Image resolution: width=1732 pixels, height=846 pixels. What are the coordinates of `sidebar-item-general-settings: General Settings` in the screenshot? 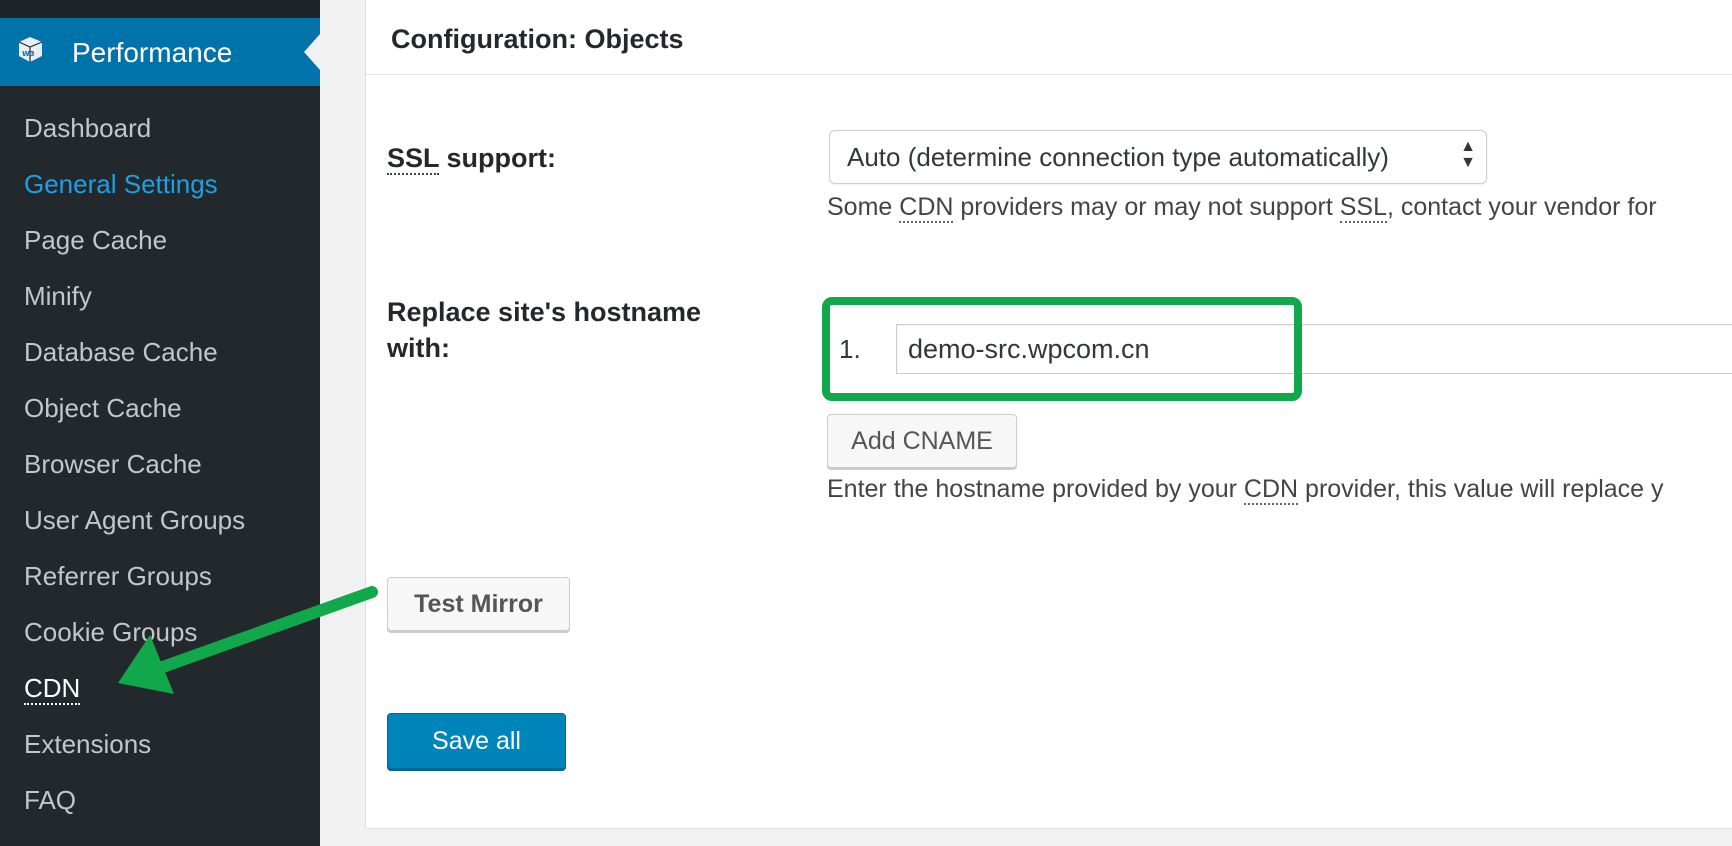 It's located at (160, 184).